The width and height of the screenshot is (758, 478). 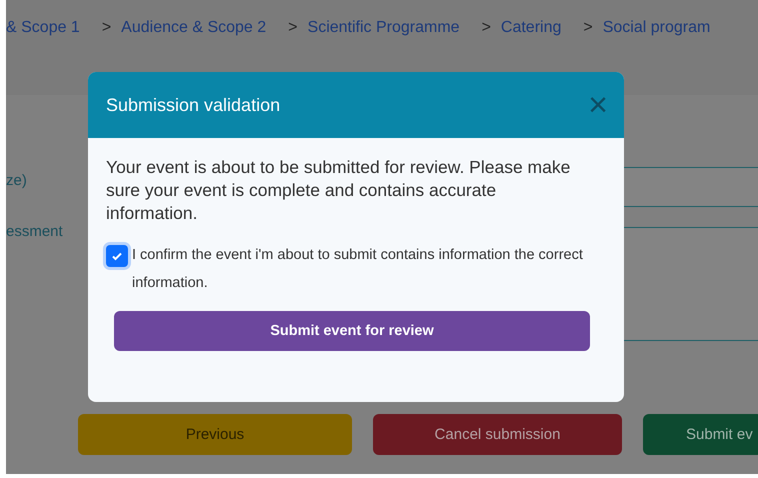 What do you see at coordinates (531, 28) in the screenshot?
I see `breadcrumb-link: Catering` at bounding box center [531, 28].